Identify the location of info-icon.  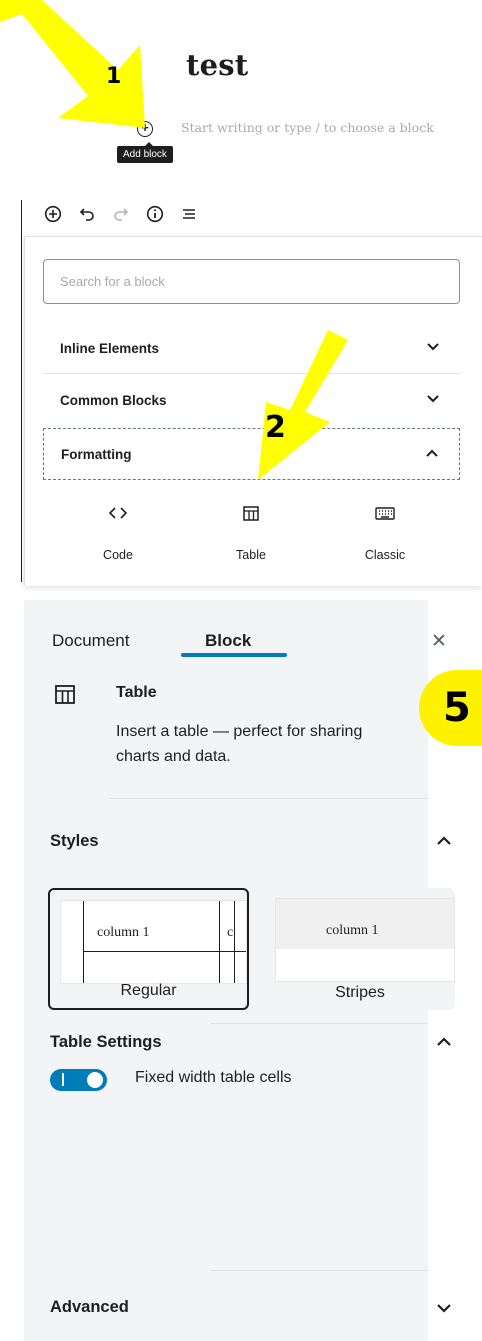
(155, 214).